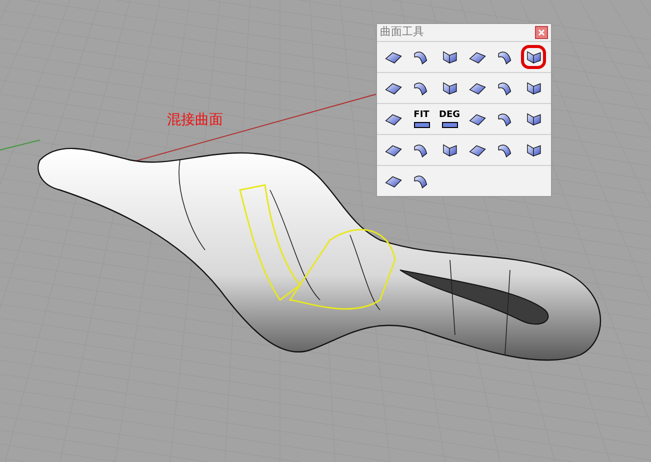 The image size is (651, 462). What do you see at coordinates (421, 119) in the screenshot?
I see `tool-button: FIT` at bounding box center [421, 119].